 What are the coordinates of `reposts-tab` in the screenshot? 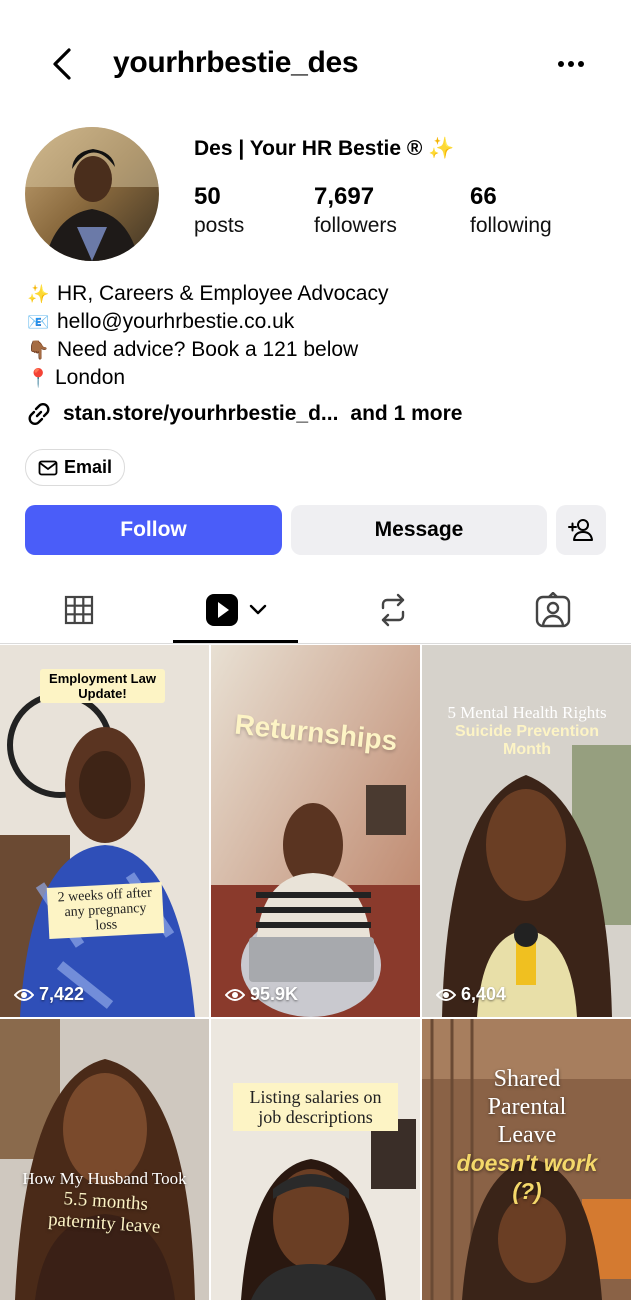 It's located at (392, 610).